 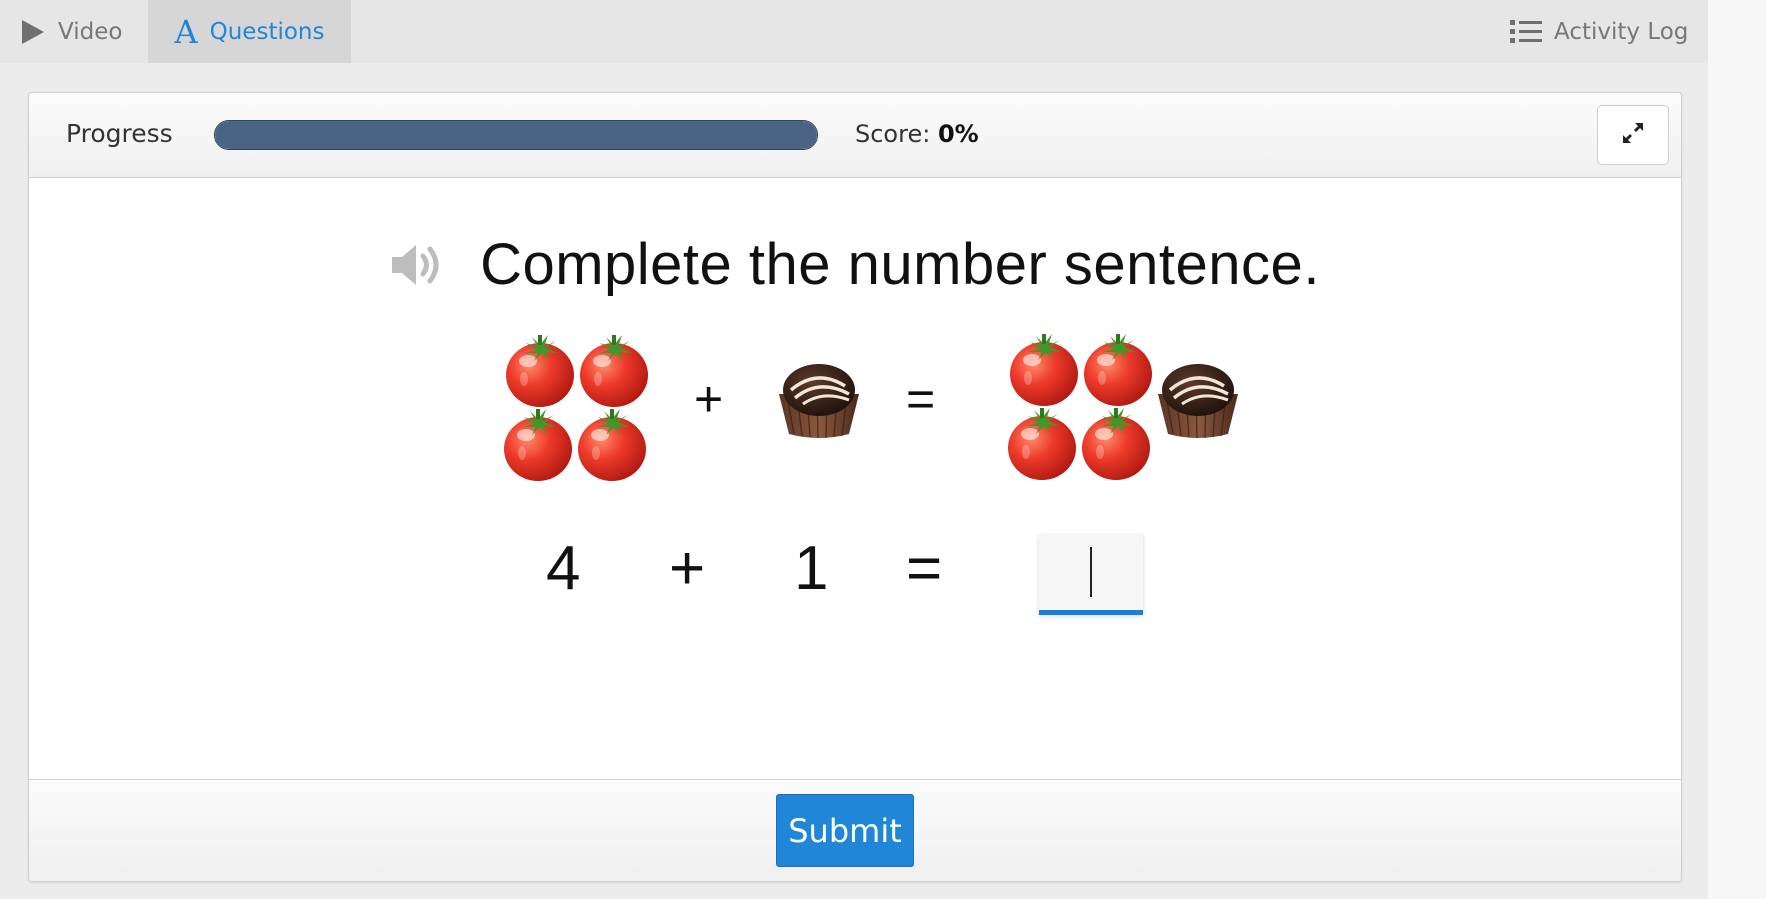 I want to click on picture-plus-sign: +, so click(x=709, y=399).